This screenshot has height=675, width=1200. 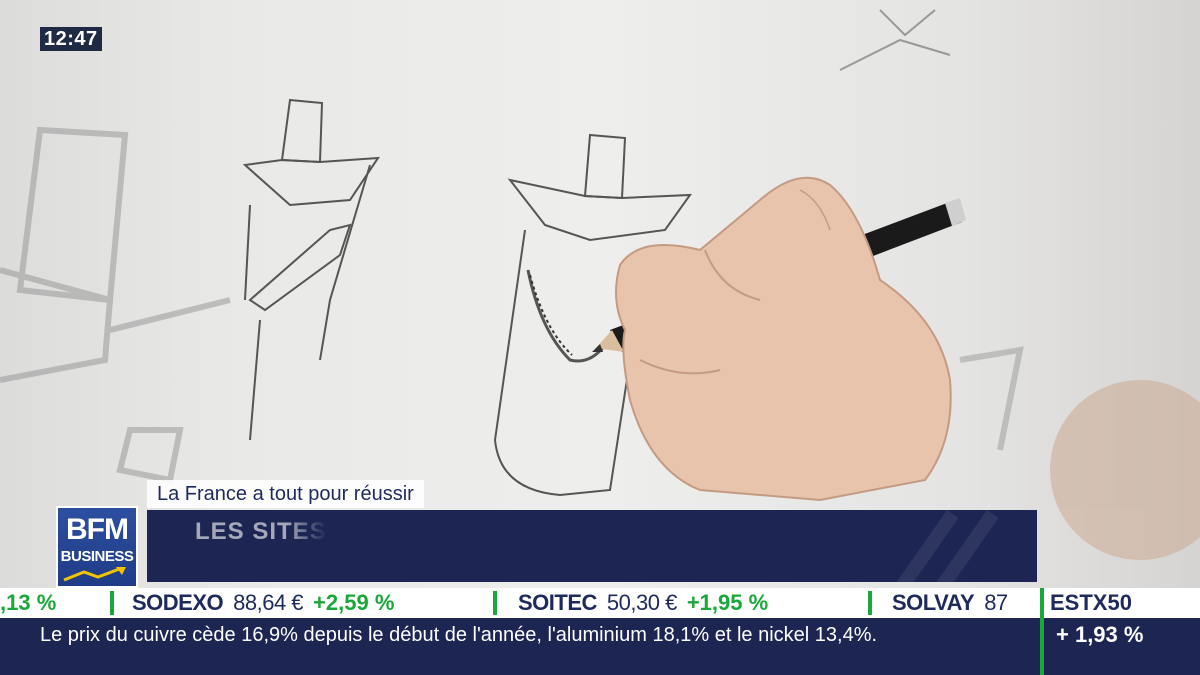 What do you see at coordinates (727, 602) in the screenshot?
I see `ticker-change: +1,95 %` at bounding box center [727, 602].